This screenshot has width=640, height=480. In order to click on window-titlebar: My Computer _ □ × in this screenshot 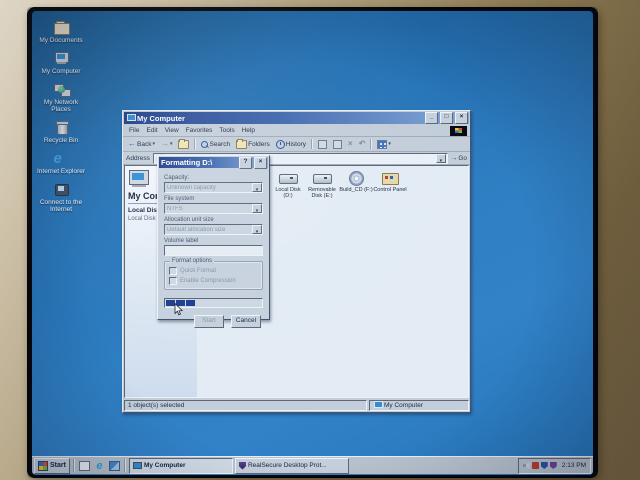, I will do `click(296, 118)`.